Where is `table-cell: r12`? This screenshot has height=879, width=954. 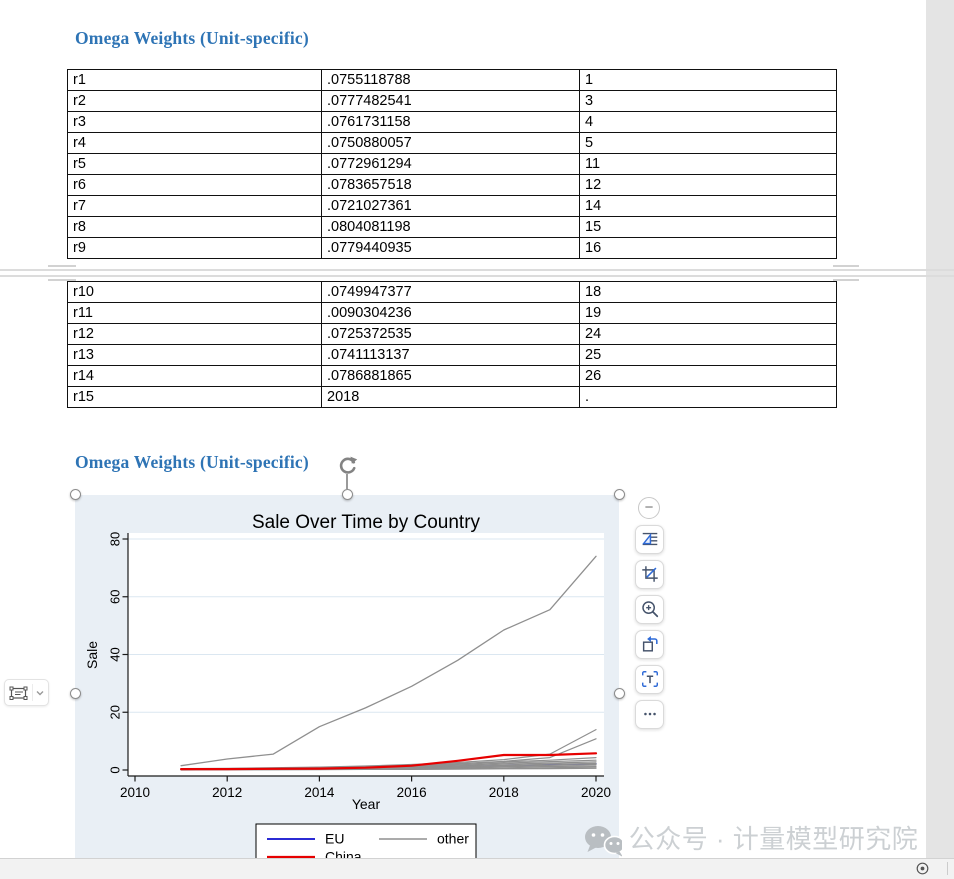
table-cell: r12 is located at coordinates (194, 334).